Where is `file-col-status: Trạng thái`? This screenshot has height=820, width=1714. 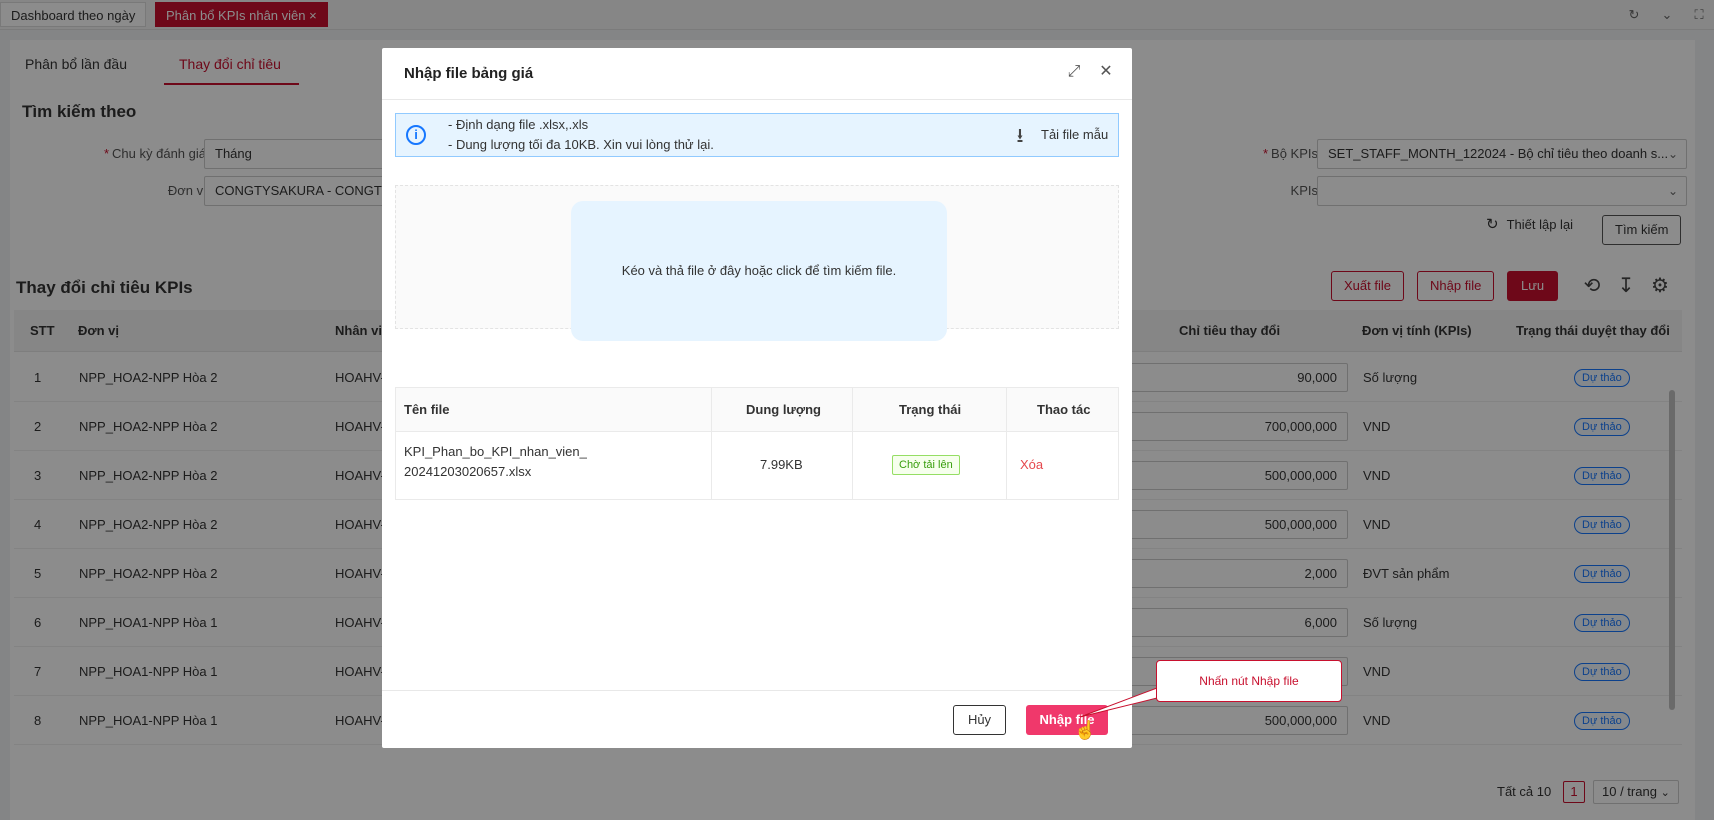
file-col-status: Trạng thái is located at coordinates (930, 409).